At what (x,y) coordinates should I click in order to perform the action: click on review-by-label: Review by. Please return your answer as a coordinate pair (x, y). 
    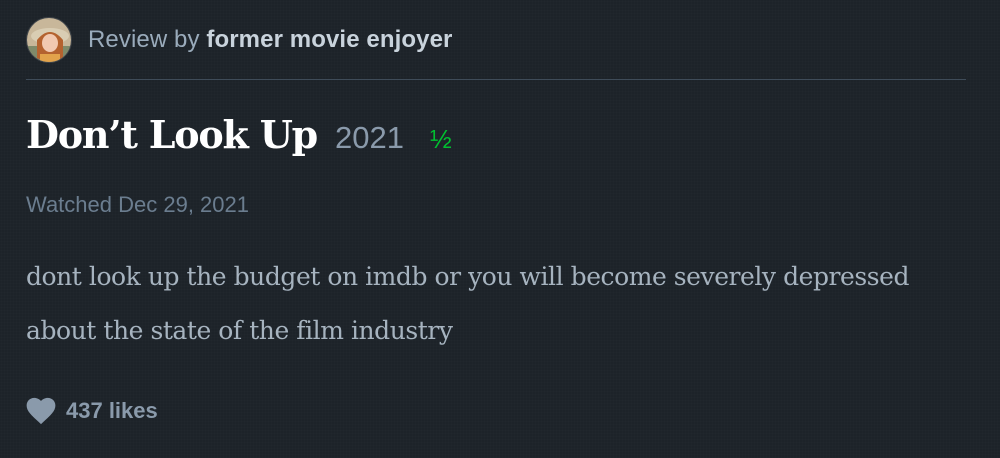
    Looking at the image, I should click on (144, 39).